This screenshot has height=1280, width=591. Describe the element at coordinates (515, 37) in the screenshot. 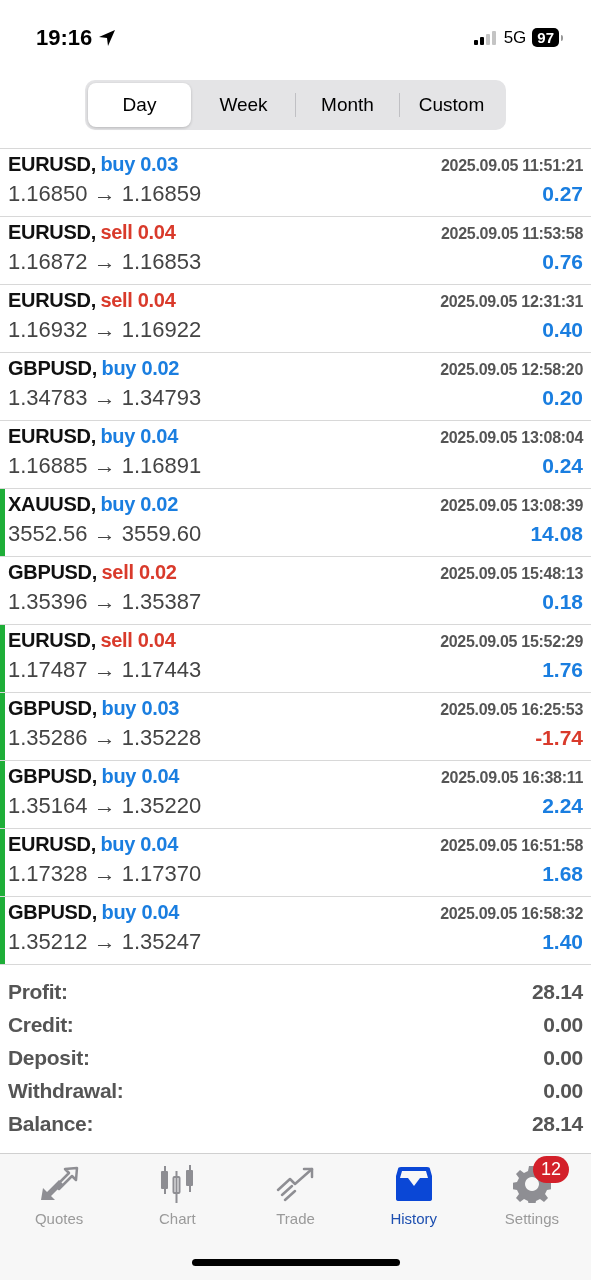

I see `network-label: 5G` at that location.